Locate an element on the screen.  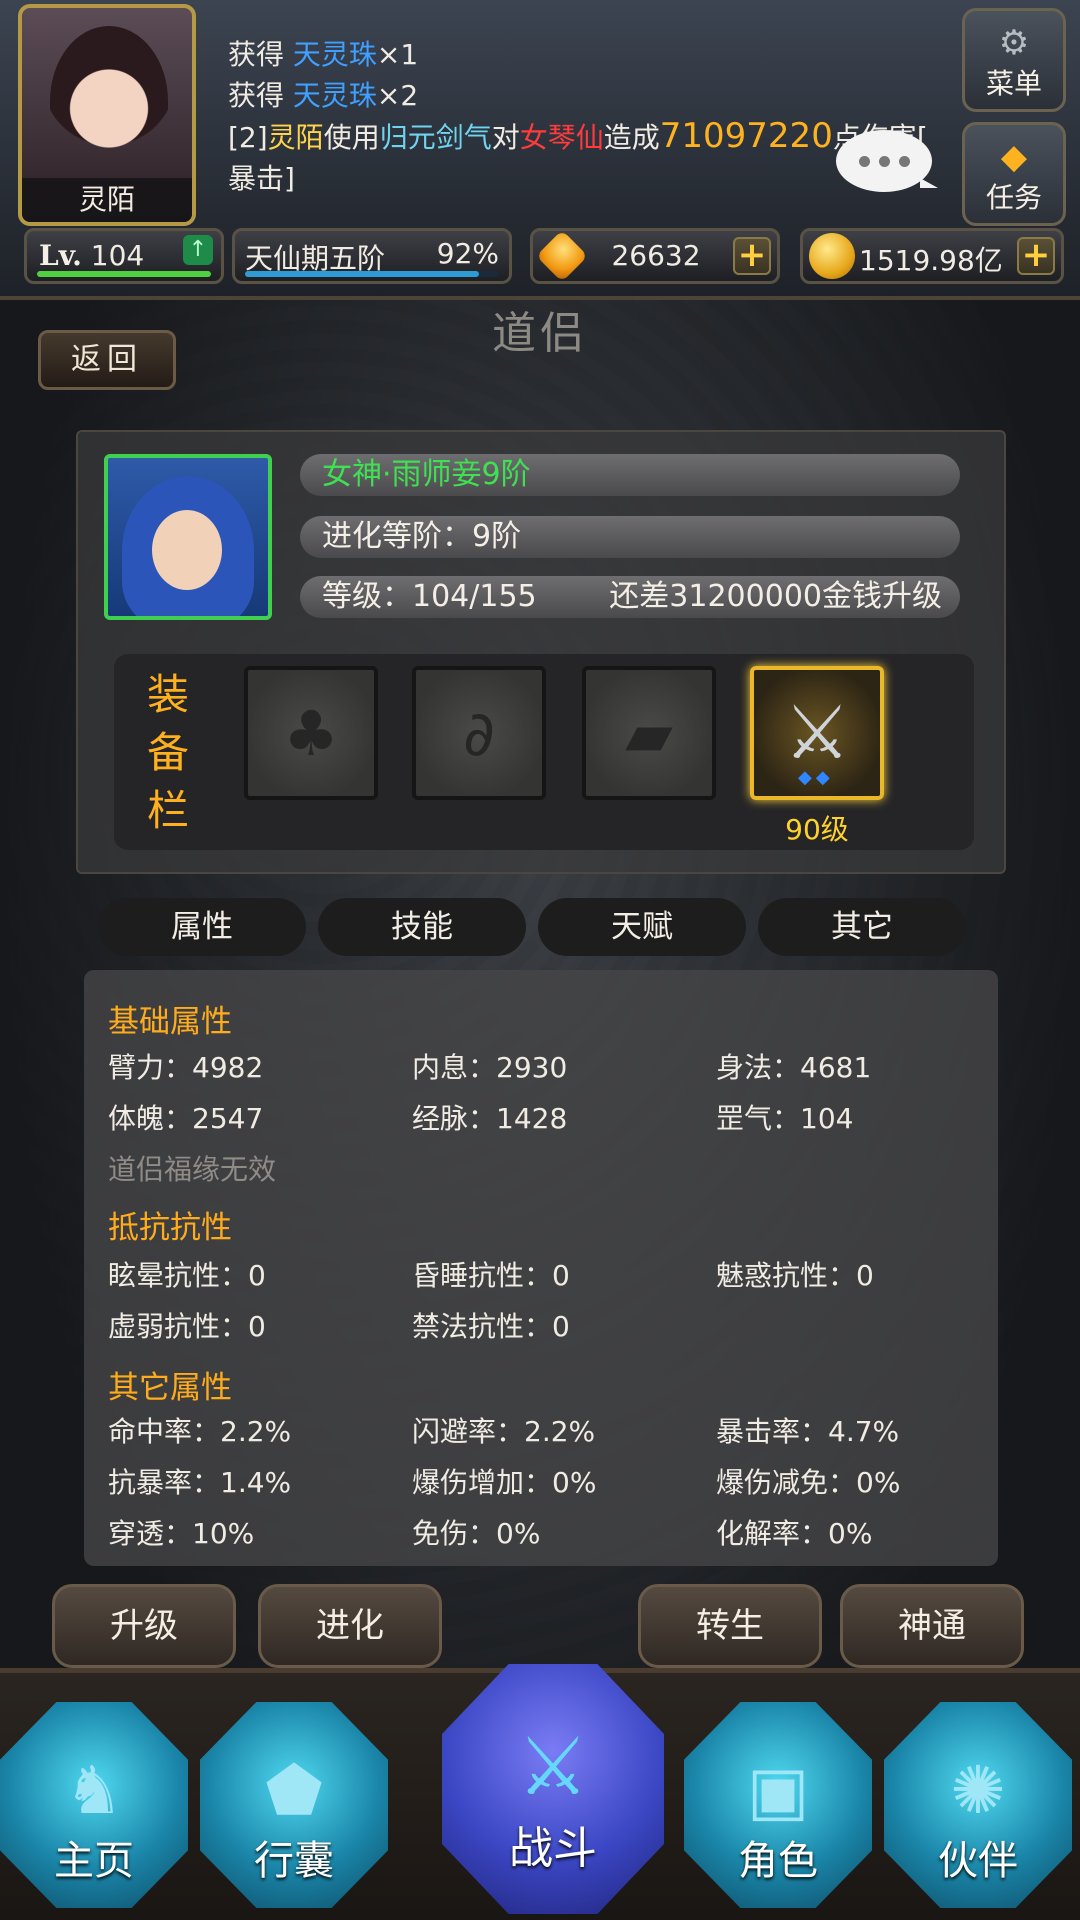
other-attributes-title: 其它属性 is located at coordinates (170, 1388).